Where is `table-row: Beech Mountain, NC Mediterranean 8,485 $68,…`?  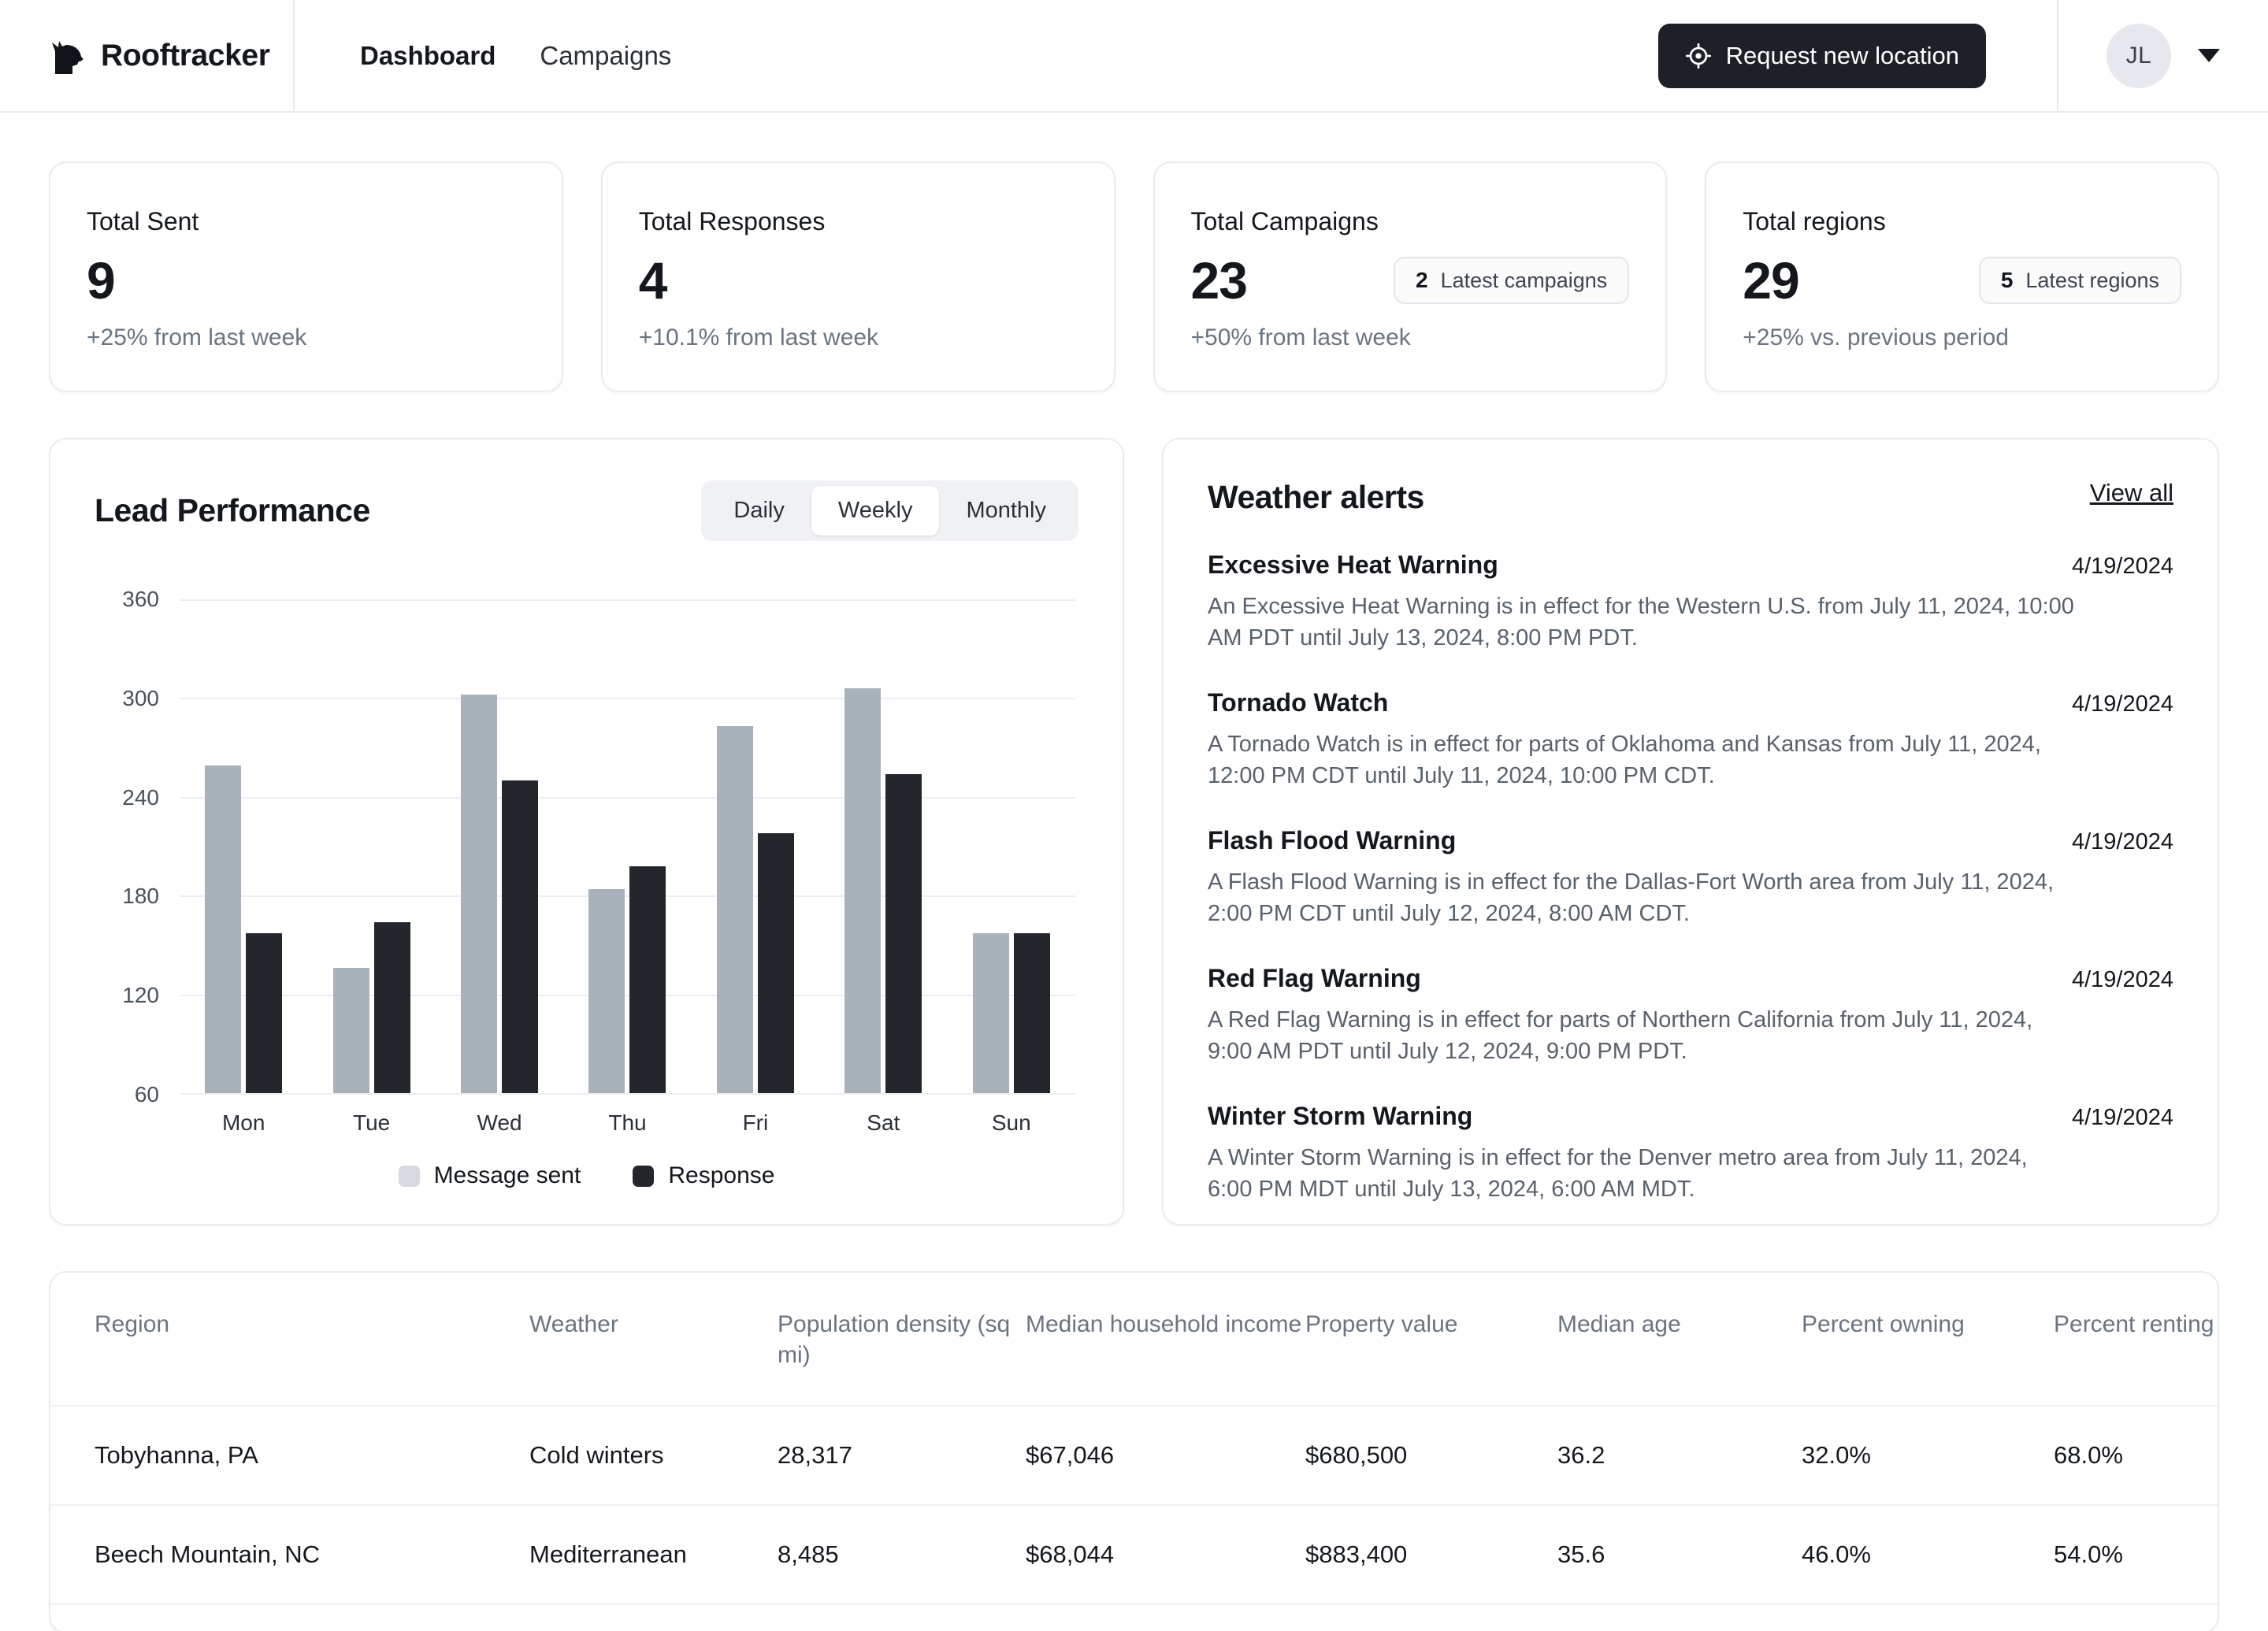 table-row: Beech Mountain, NC Mediterranean 8,485 $68,… is located at coordinates (1134, 1554).